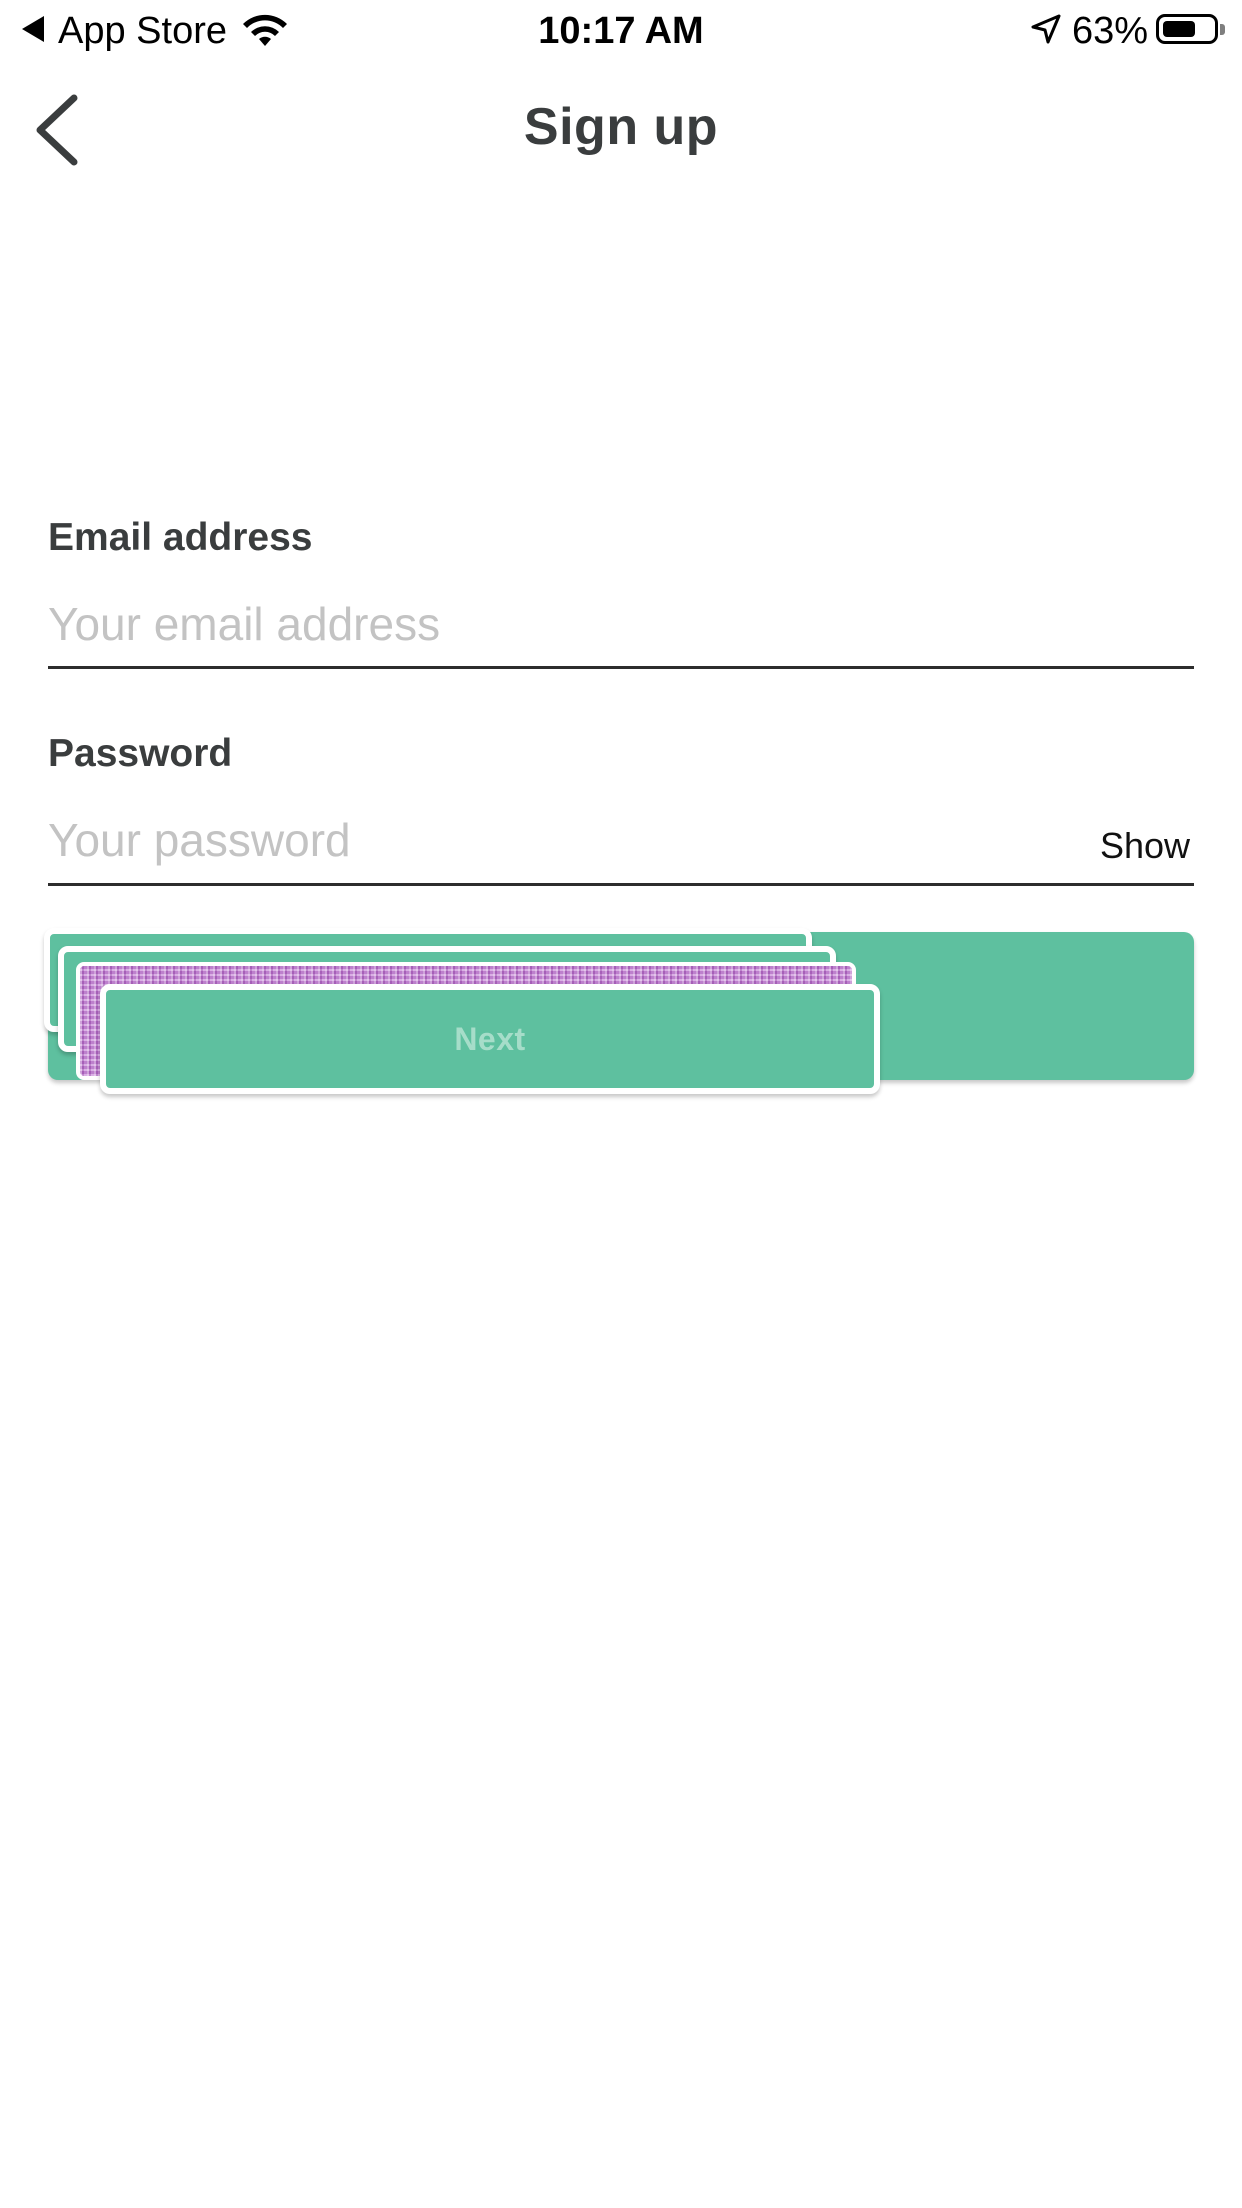 The height and width of the screenshot is (2208, 1242). What do you see at coordinates (1046, 29) in the screenshot?
I see `location-arrow-icon` at bounding box center [1046, 29].